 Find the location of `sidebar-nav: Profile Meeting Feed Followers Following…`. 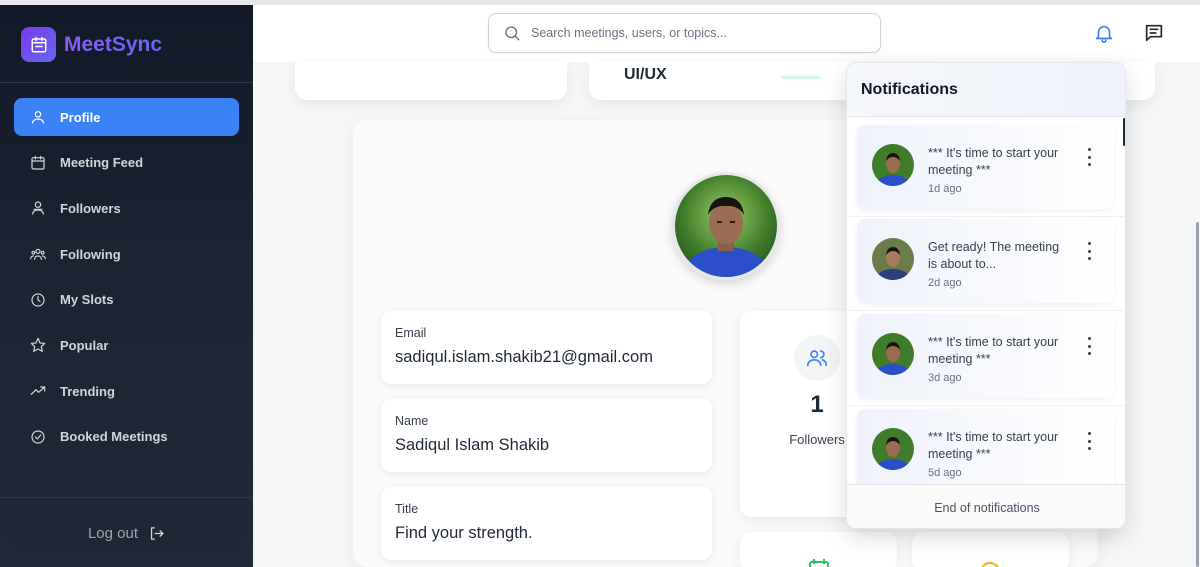

sidebar-nav: Profile Meeting Feed Followers Following… is located at coordinates (126, 281).